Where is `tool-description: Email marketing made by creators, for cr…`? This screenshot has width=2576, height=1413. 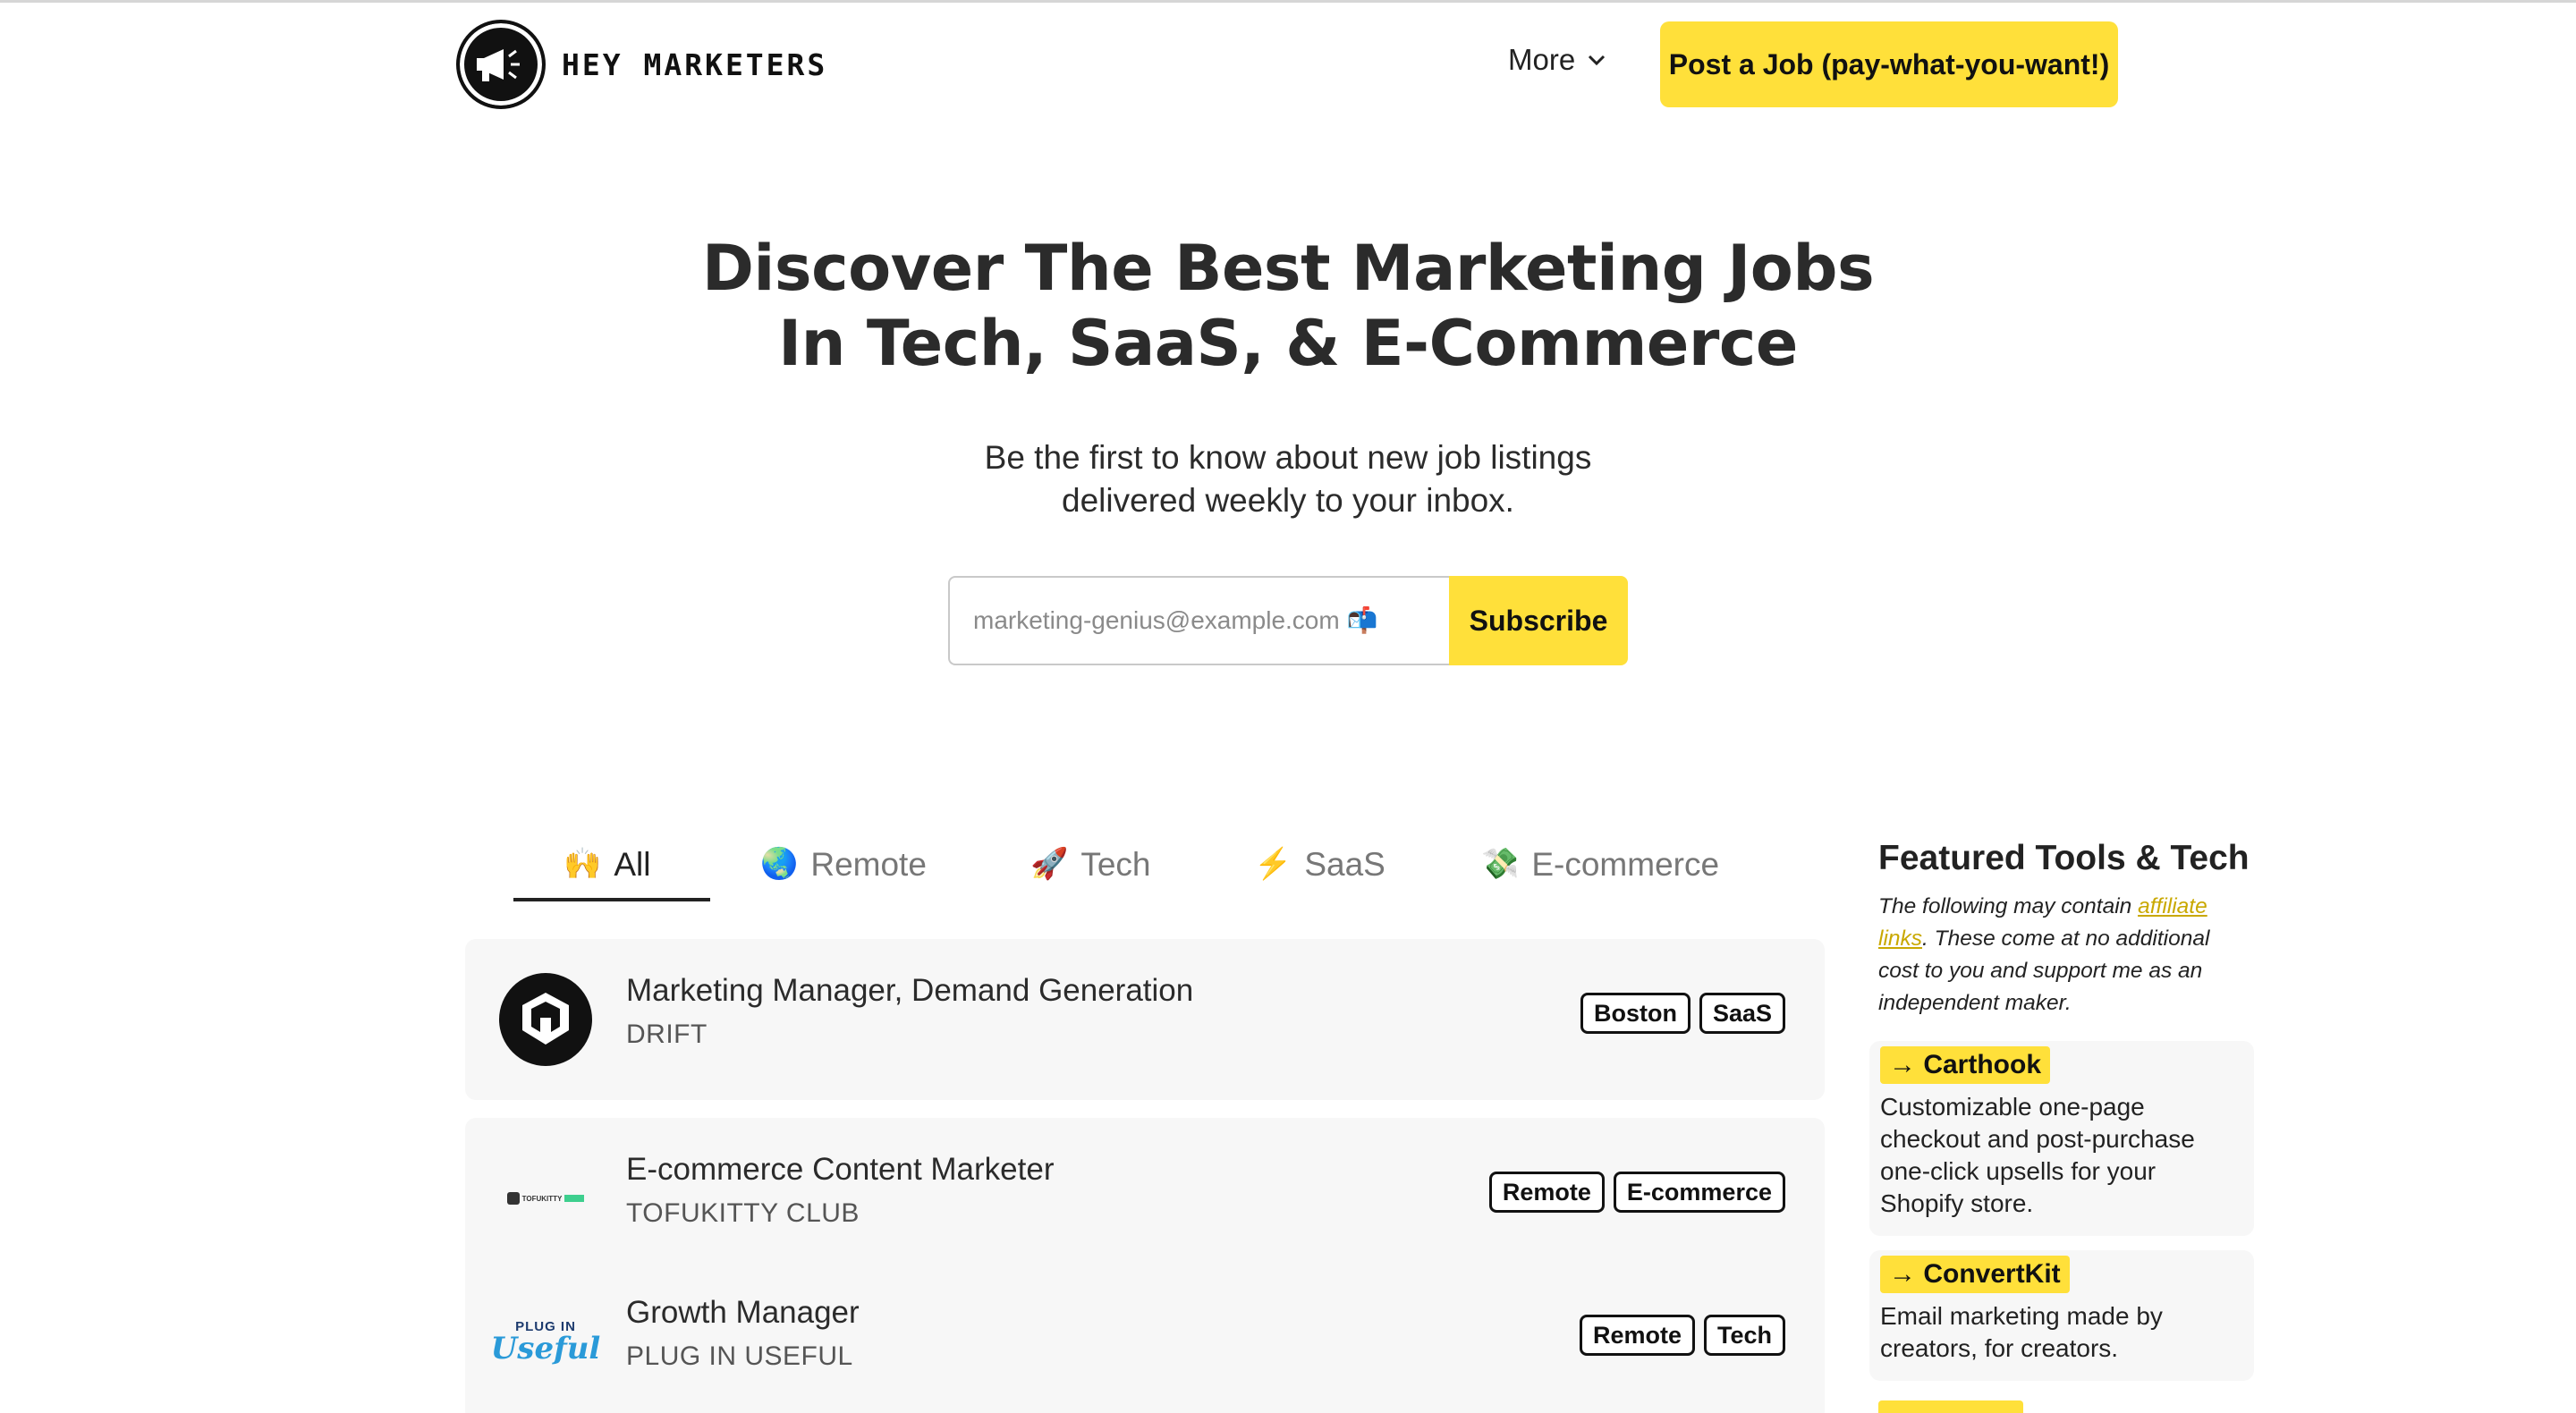
tool-description: Email marketing made by creators, for cr… is located at coordinates (2021, 1332).